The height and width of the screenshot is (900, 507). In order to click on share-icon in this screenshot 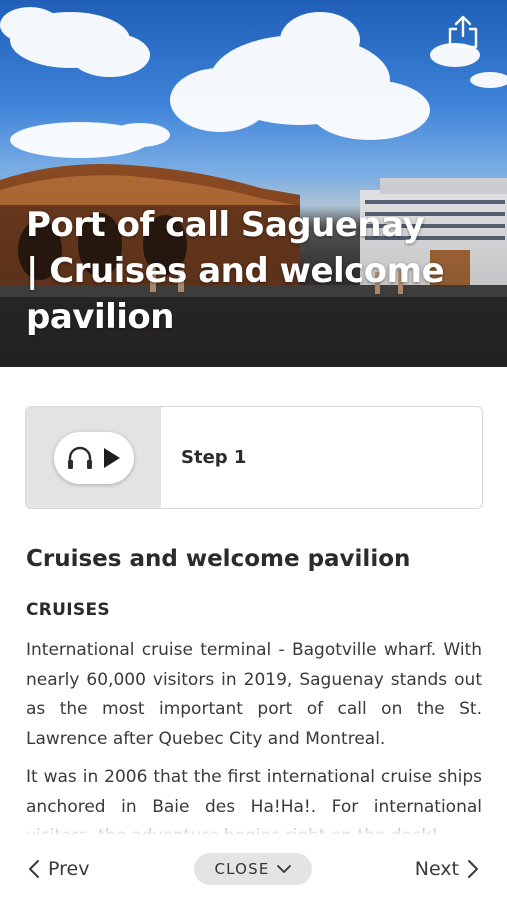, I will do `click(463, 32)`.